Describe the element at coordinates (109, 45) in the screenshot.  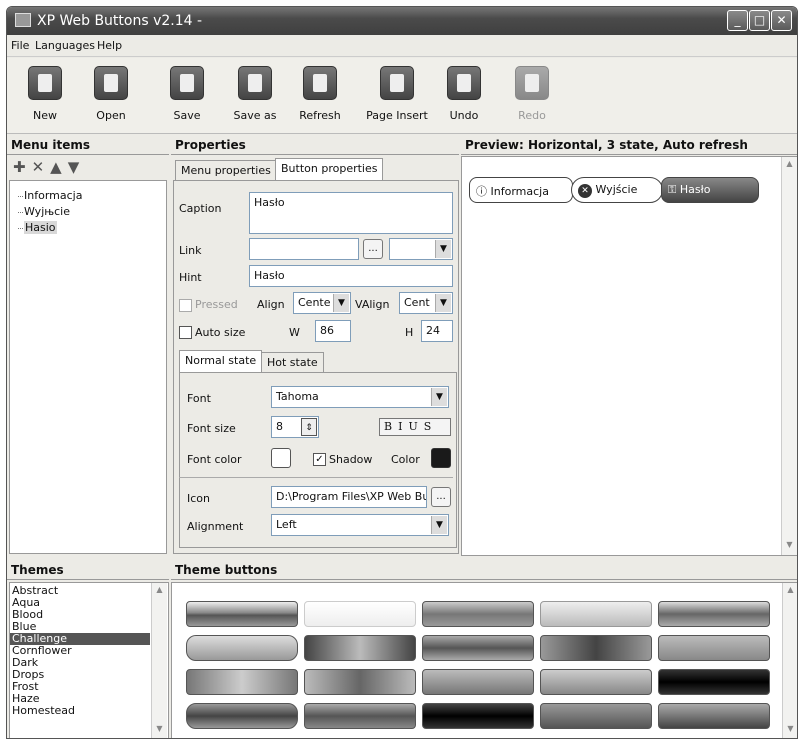
I see `menu-help: Help` at that location.